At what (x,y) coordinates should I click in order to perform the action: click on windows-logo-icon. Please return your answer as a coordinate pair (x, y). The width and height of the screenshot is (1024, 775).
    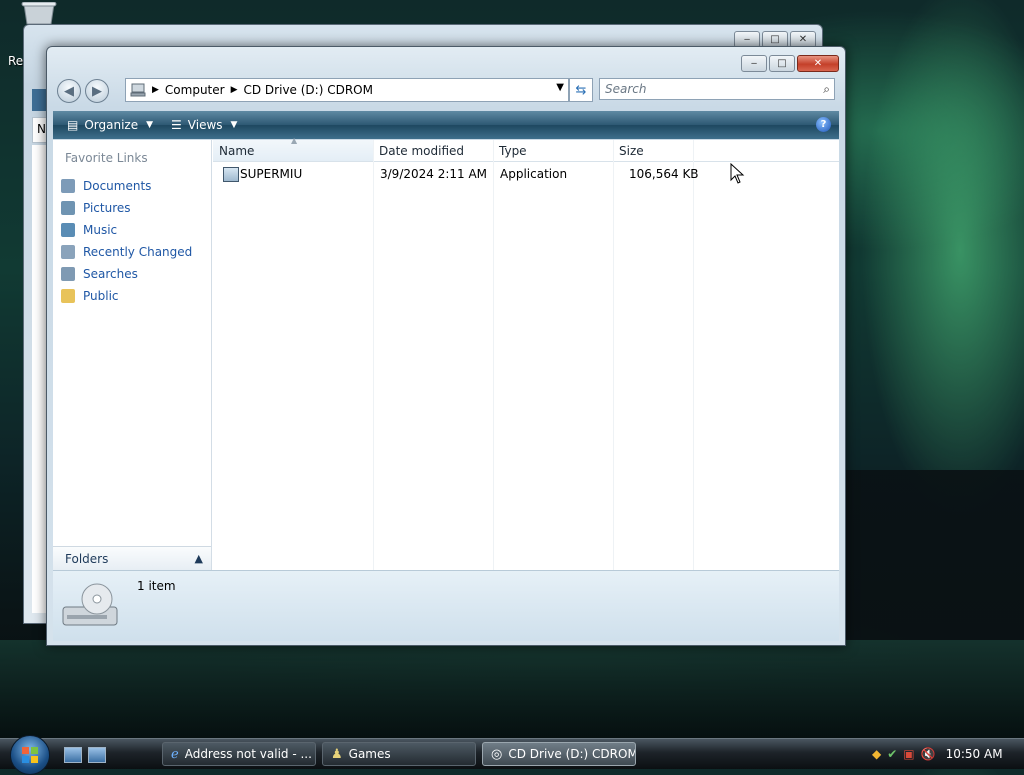
    Looking at the image, I should click on (30, 755).